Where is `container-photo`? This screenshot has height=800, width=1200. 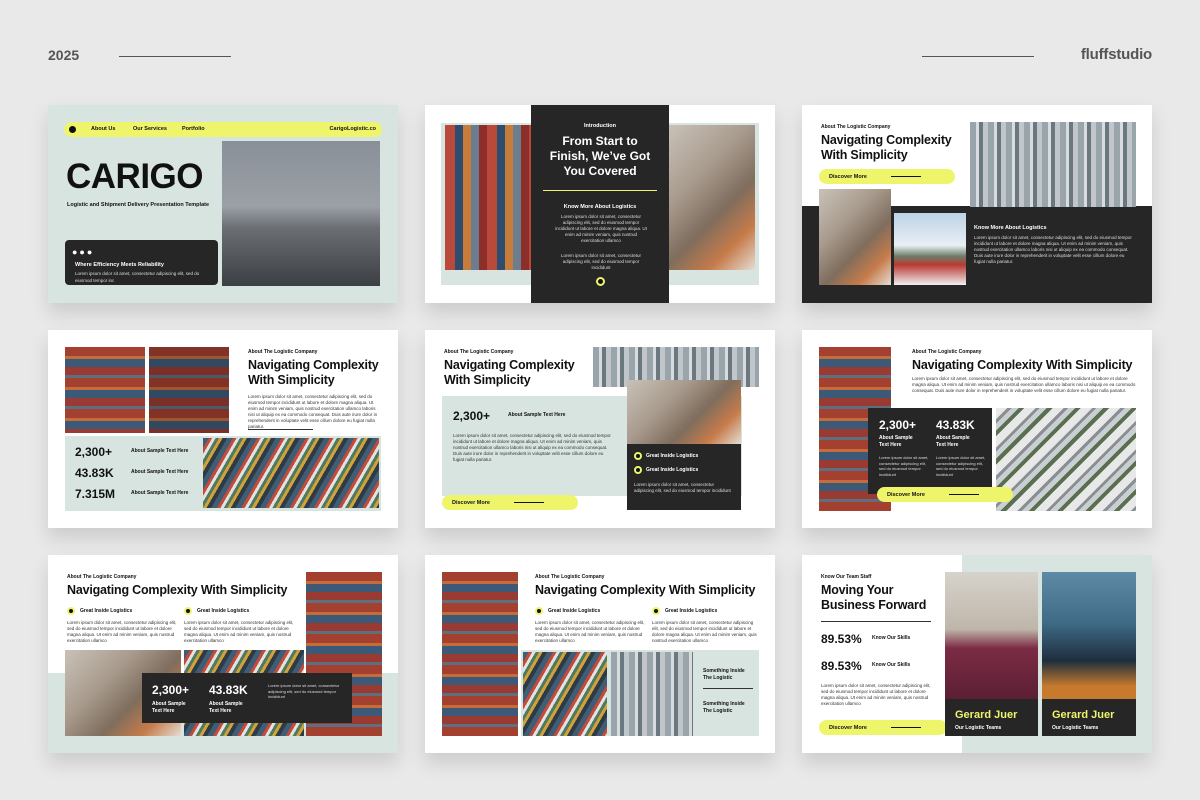 container-photo is located at coordinates (489, 197).